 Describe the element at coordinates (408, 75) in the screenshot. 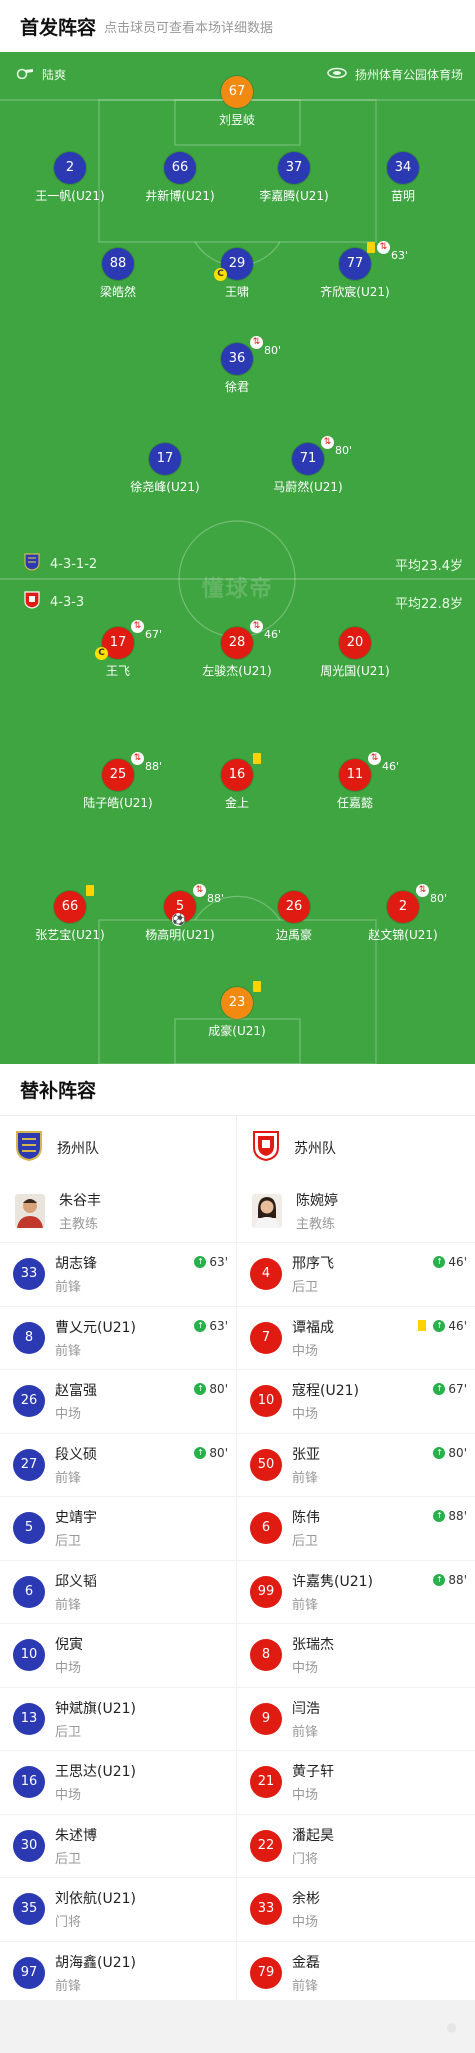

I see `venue-name: 扬州体育公园体育场` at that location.